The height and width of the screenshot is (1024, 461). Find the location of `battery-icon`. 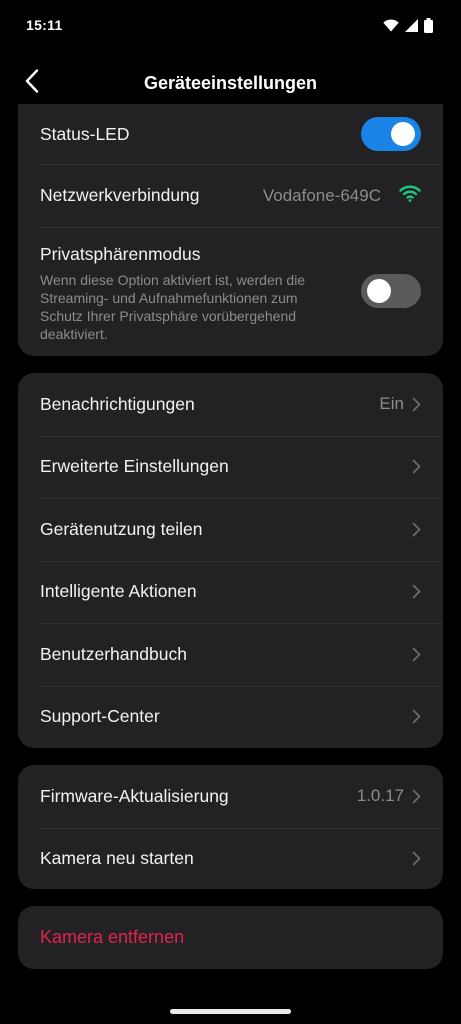

battery-icon is located at coordinates (428, 25).